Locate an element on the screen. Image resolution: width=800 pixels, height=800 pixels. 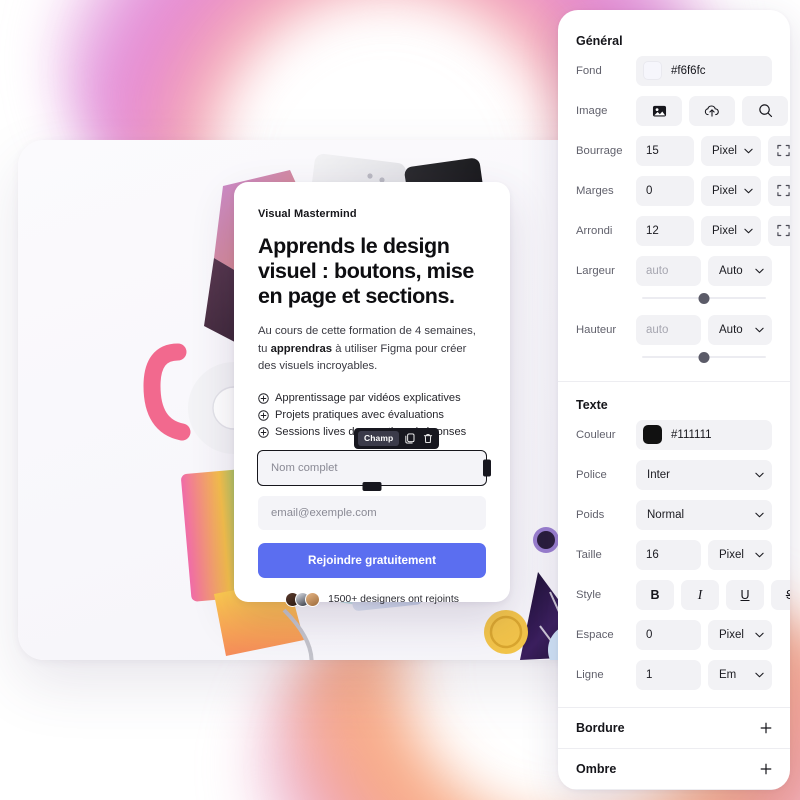
arrondi-unit-select: Pixel is located at coordinates (731, 230).